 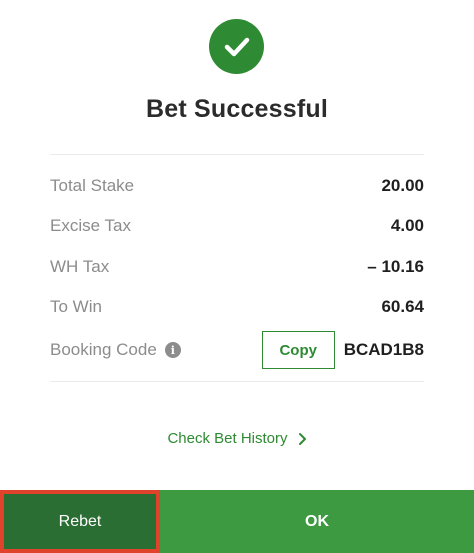 I want to click on wh-tax-row: WH Tax – 10.16, so click(x=237, y=267).